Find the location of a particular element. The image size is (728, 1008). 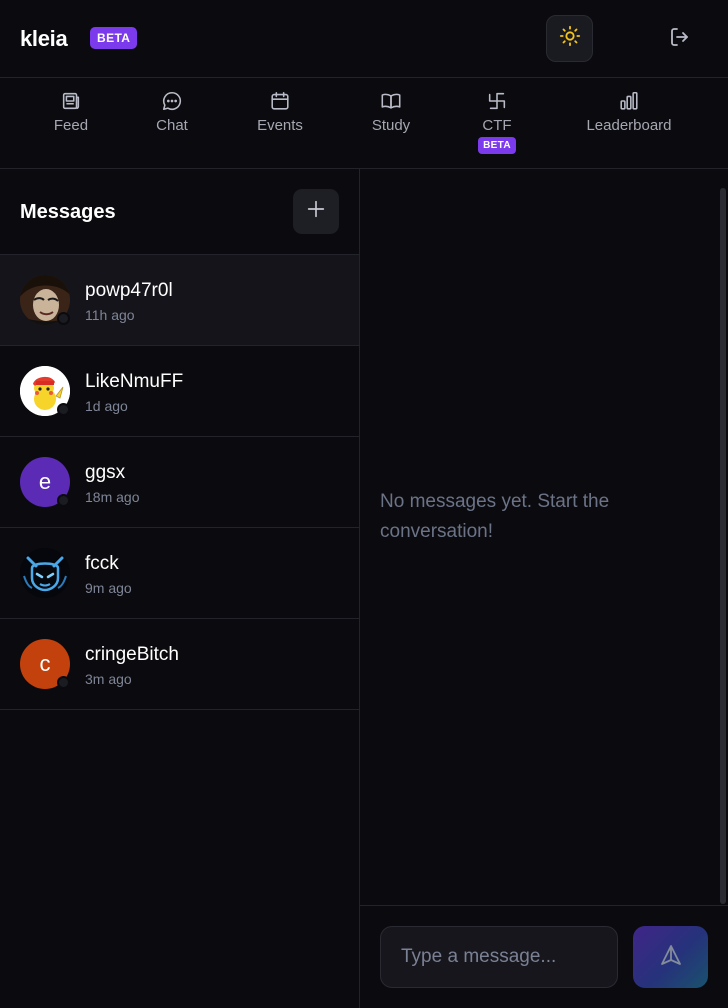

sun-icon is located at coordinates (570, 38).